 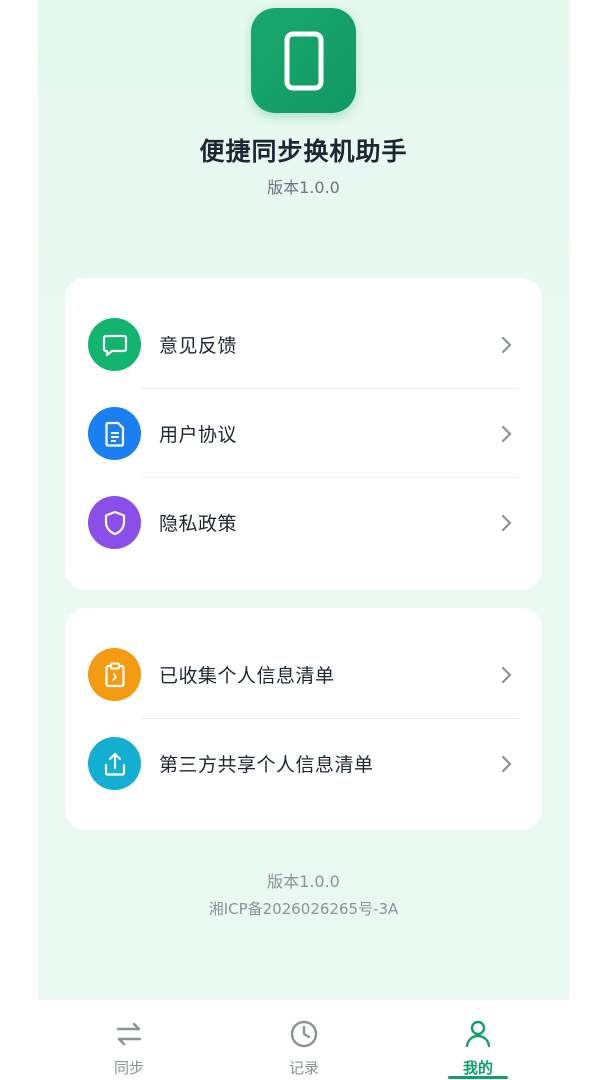 I want to click on footer-version: 版本1.0.0, so click(x=303, y=881).